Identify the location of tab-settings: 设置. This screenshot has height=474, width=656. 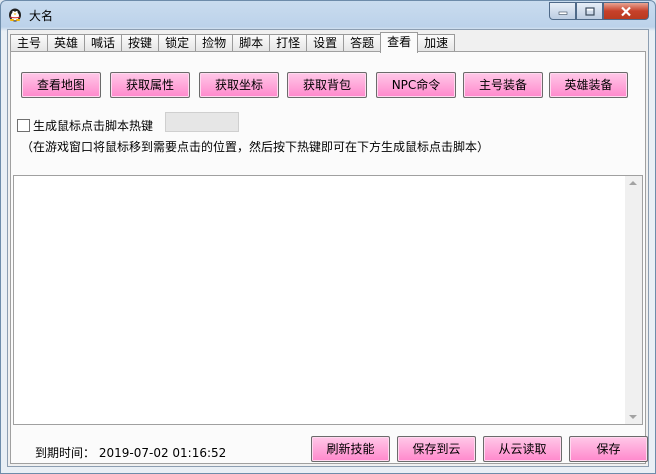
(325, 43).